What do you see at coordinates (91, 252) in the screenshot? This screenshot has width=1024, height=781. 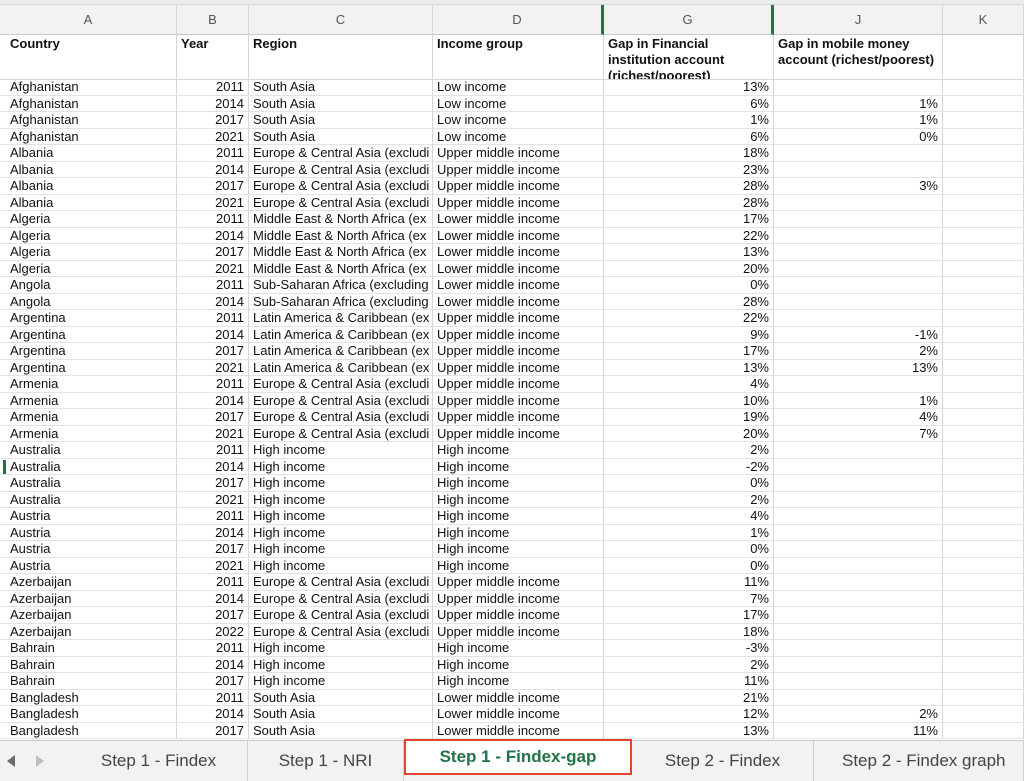 I see `cell-country: Algeria` at bounding box center [91, 252].